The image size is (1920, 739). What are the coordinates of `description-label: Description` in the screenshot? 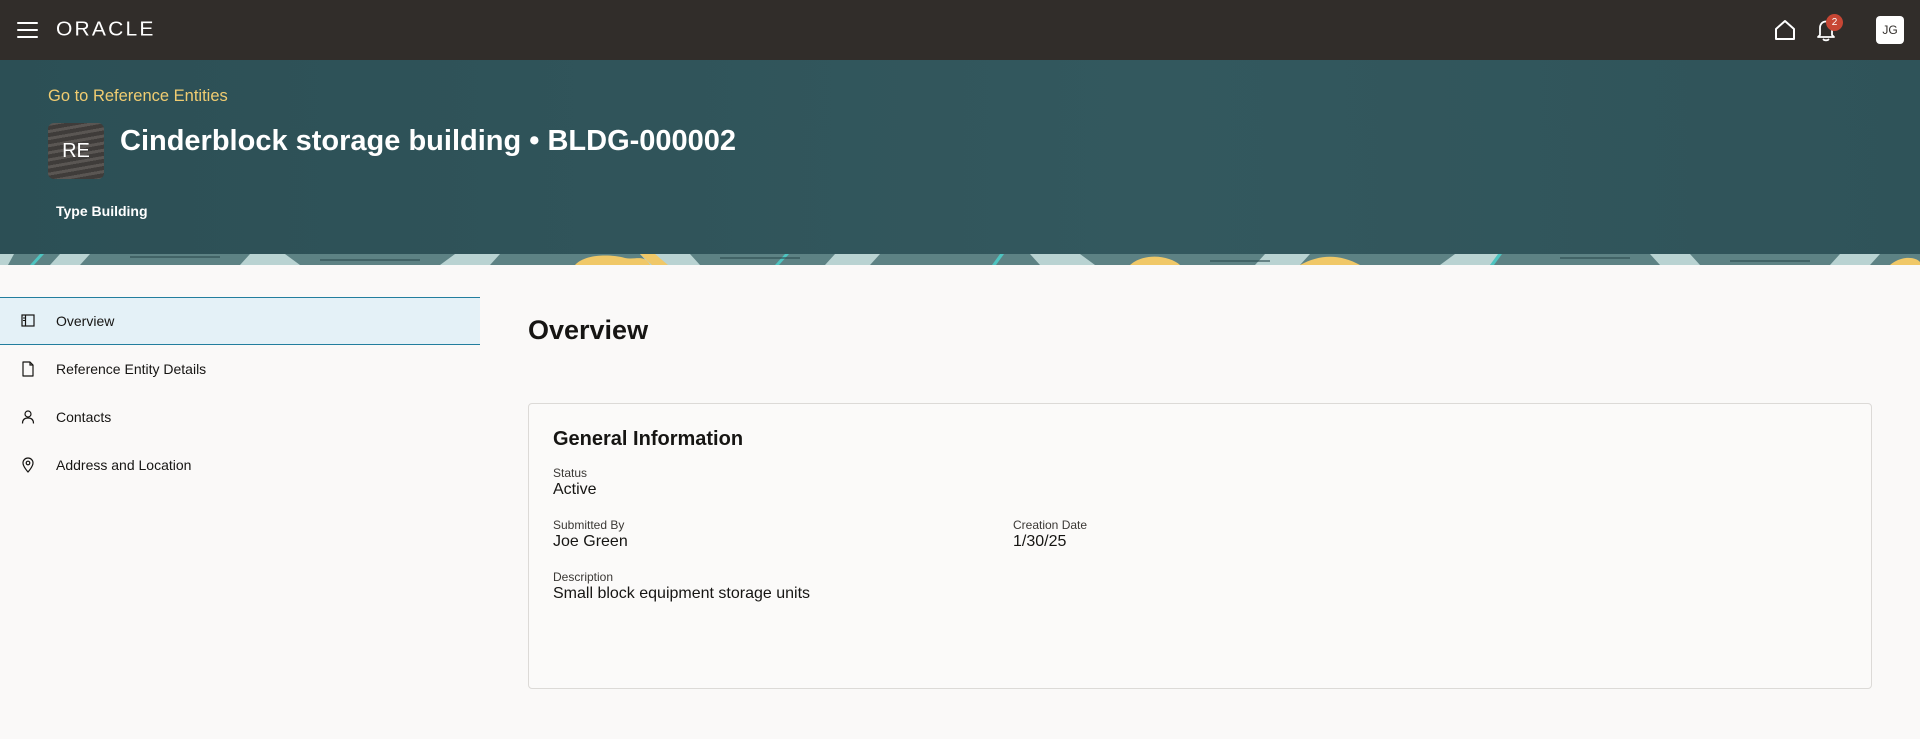 It's located at (583, 577).